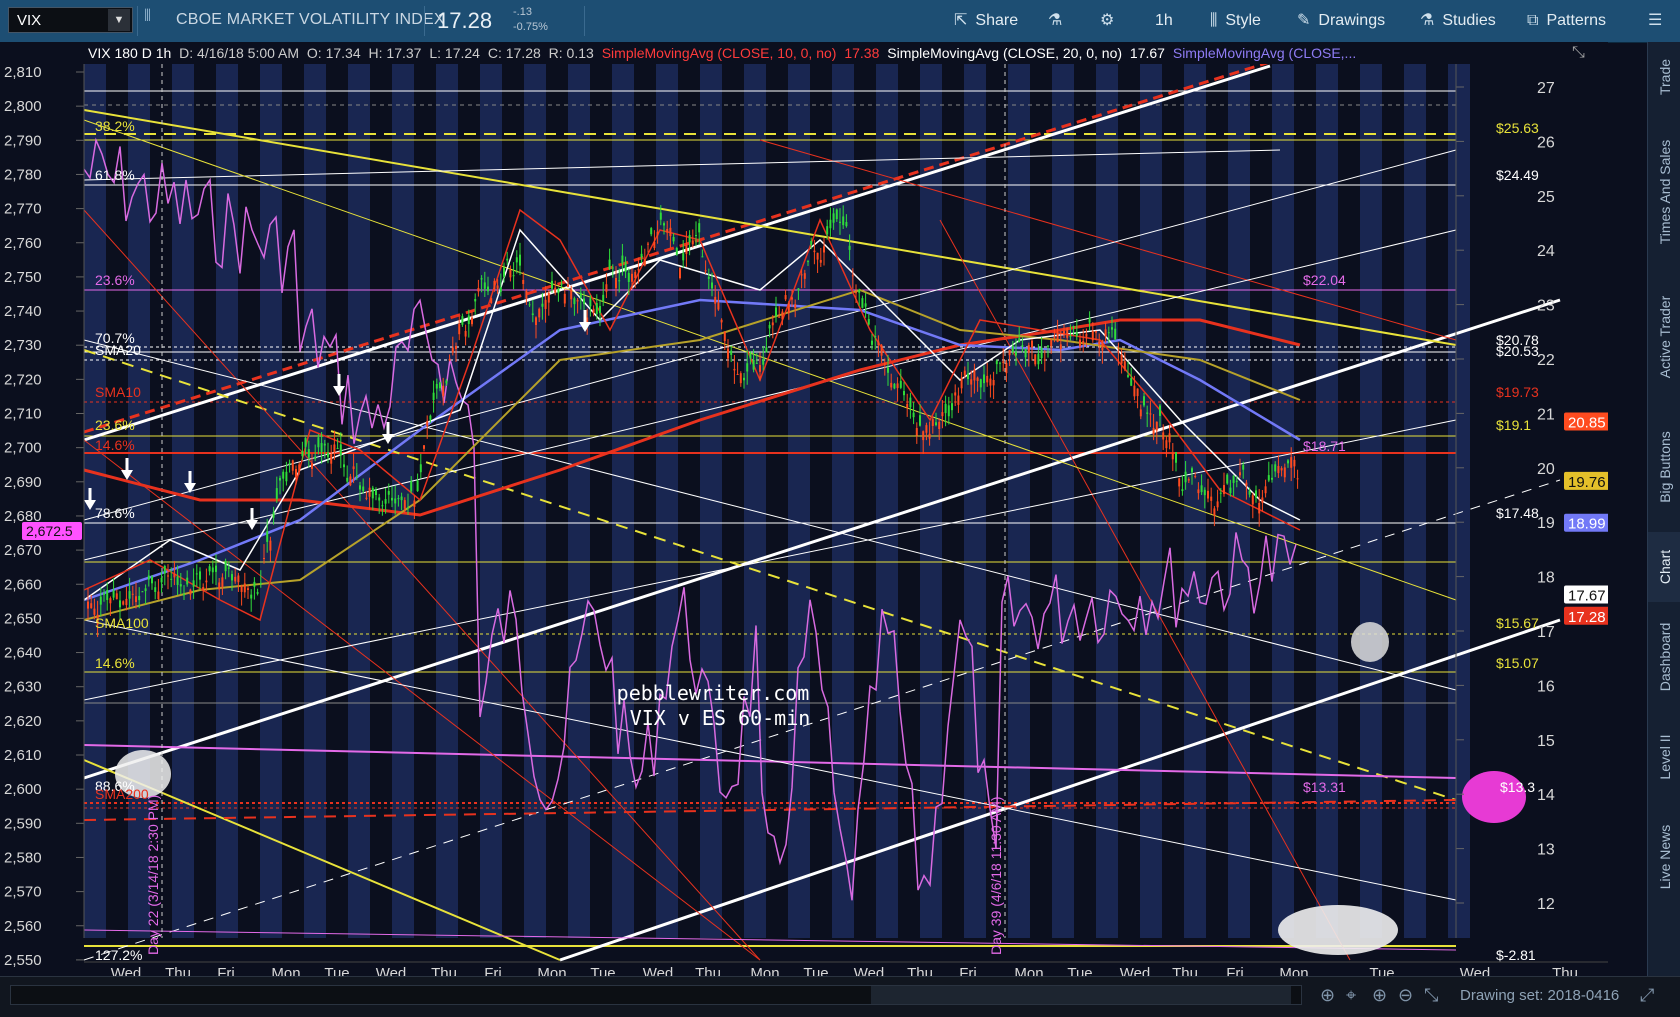  Describe the element at coordinates (1164, 21) in the screenshot. I see `timeframe-button: 1h` at that location.